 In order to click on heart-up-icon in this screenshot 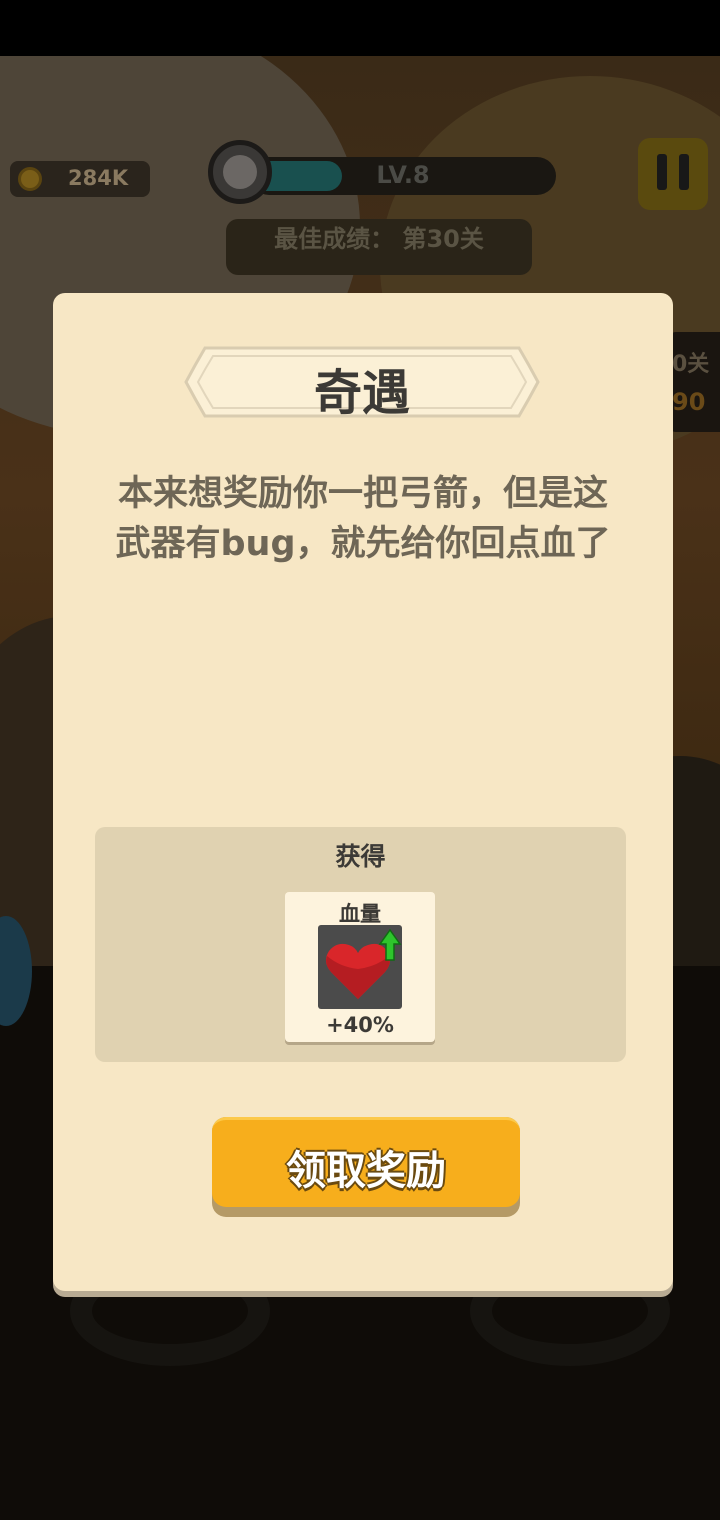, I will do `click(360, 967)`.